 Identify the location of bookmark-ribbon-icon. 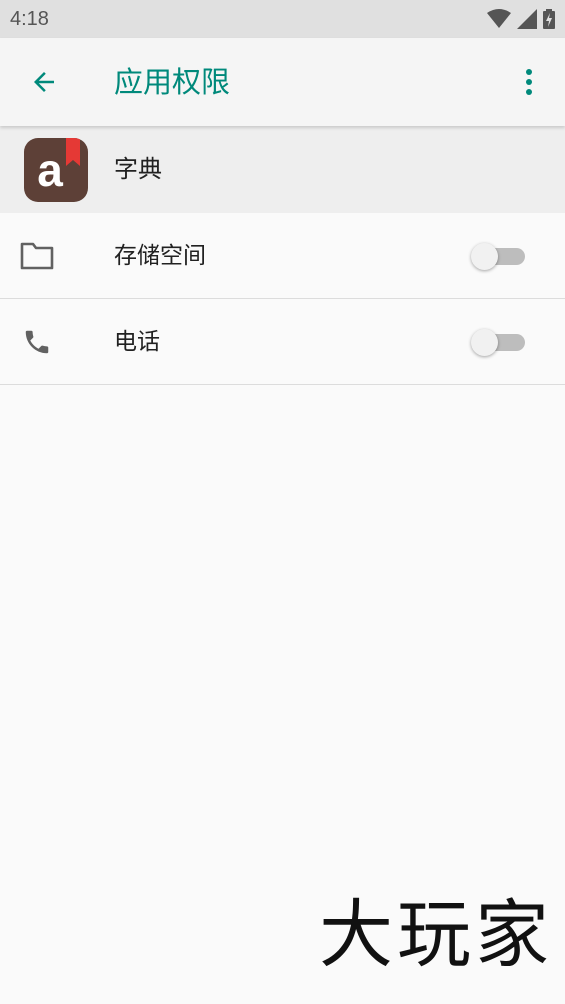
(73, 152).